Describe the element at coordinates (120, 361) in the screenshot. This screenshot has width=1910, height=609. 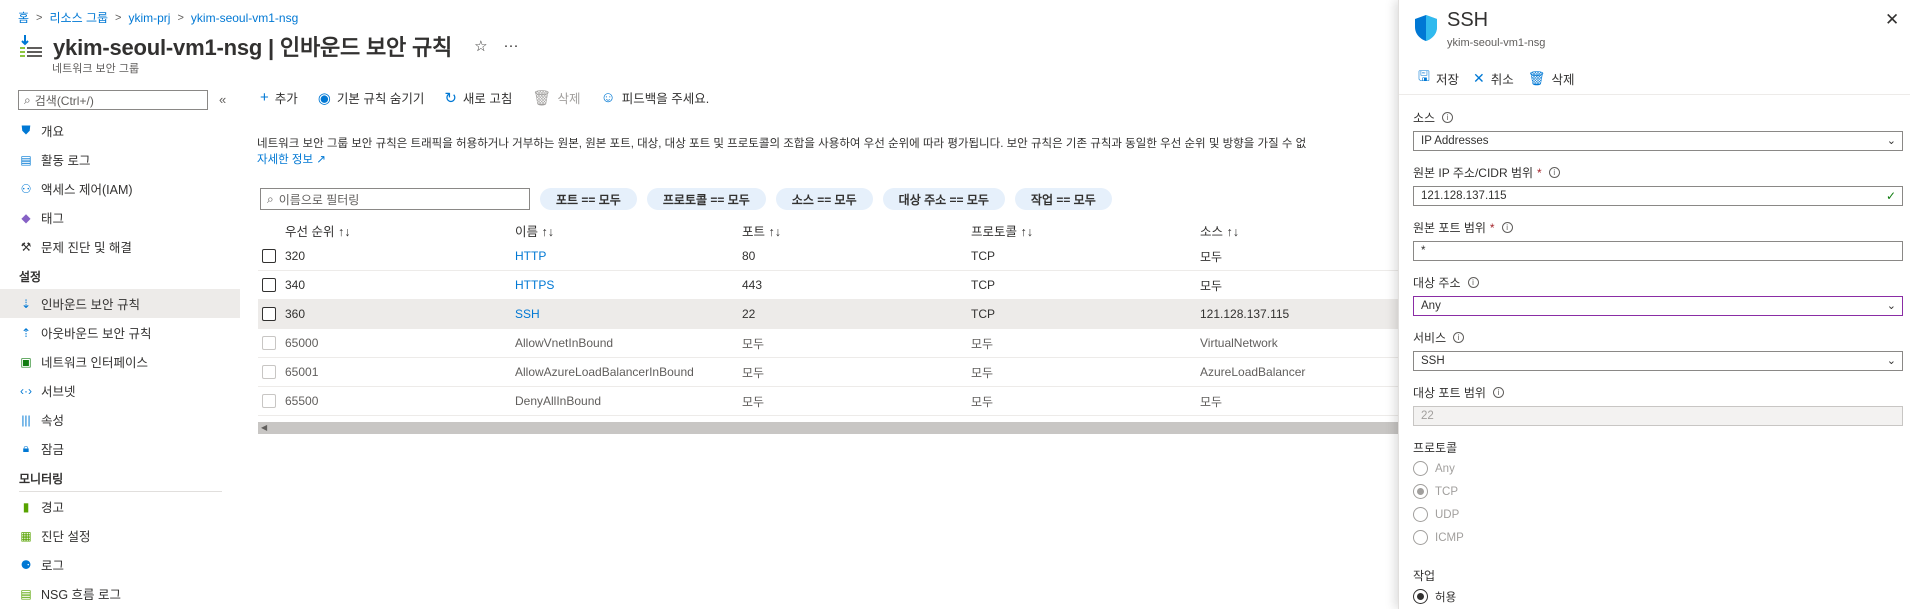
I see `sidebar-item-network-interfaces: ▣ 네트워크 인터페이스` at that location.